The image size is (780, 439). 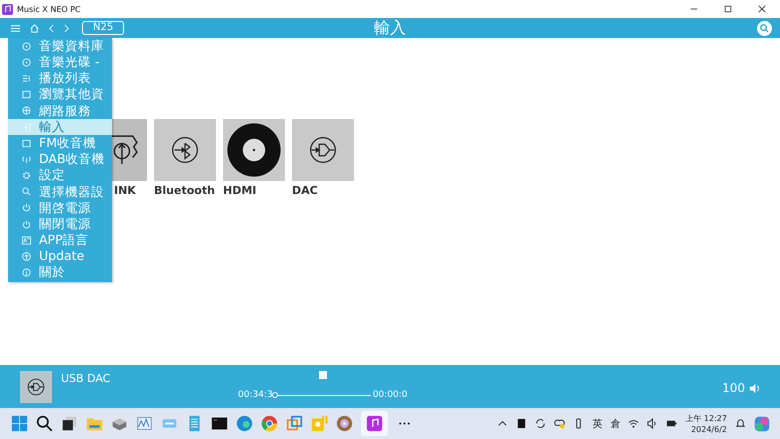 What do you see at coordinates (709, 429) in the screenshot?
I see `clock-date: 2024/6/2` at bounding box center [709, 429].